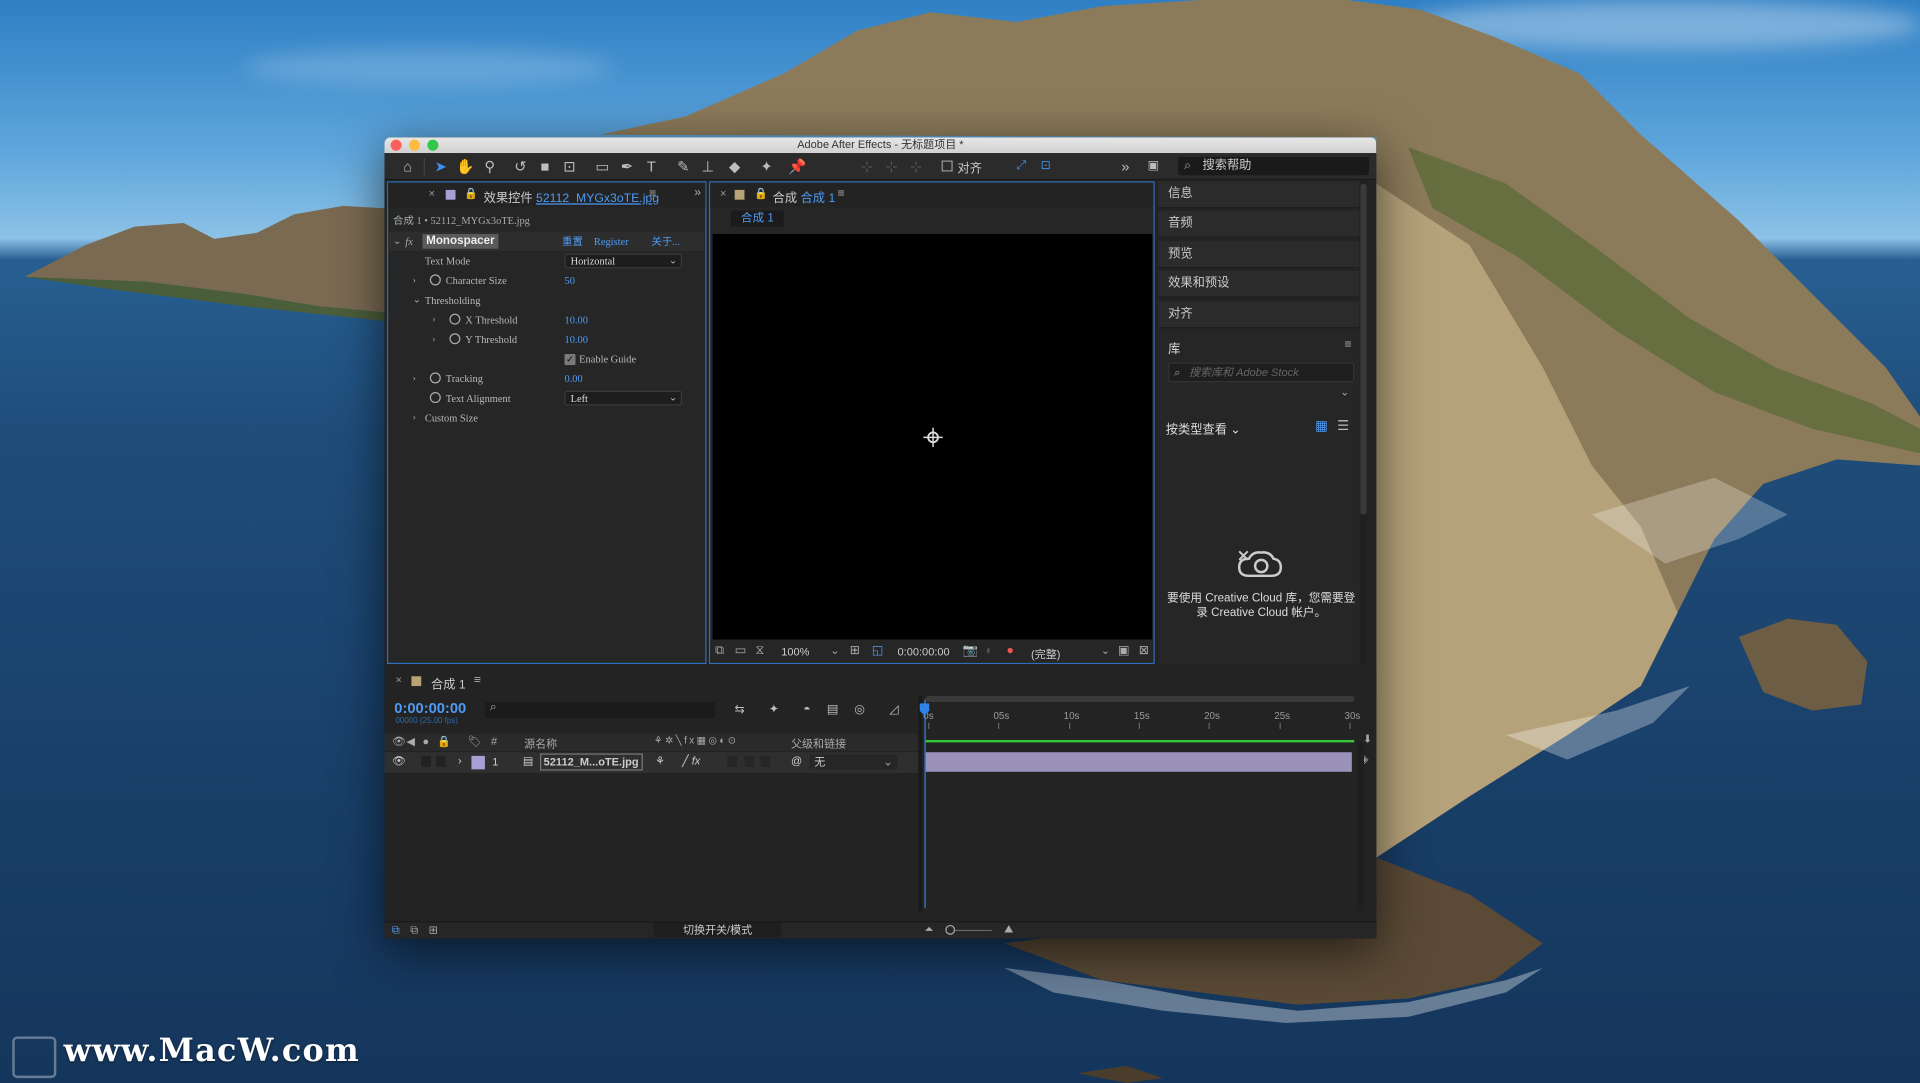 The width and height of the screenshot is (1920, 1083). Describe the element at coordinates (466, 167) in the screenshot. I see `hand-tool-icon: ✋` at that location.